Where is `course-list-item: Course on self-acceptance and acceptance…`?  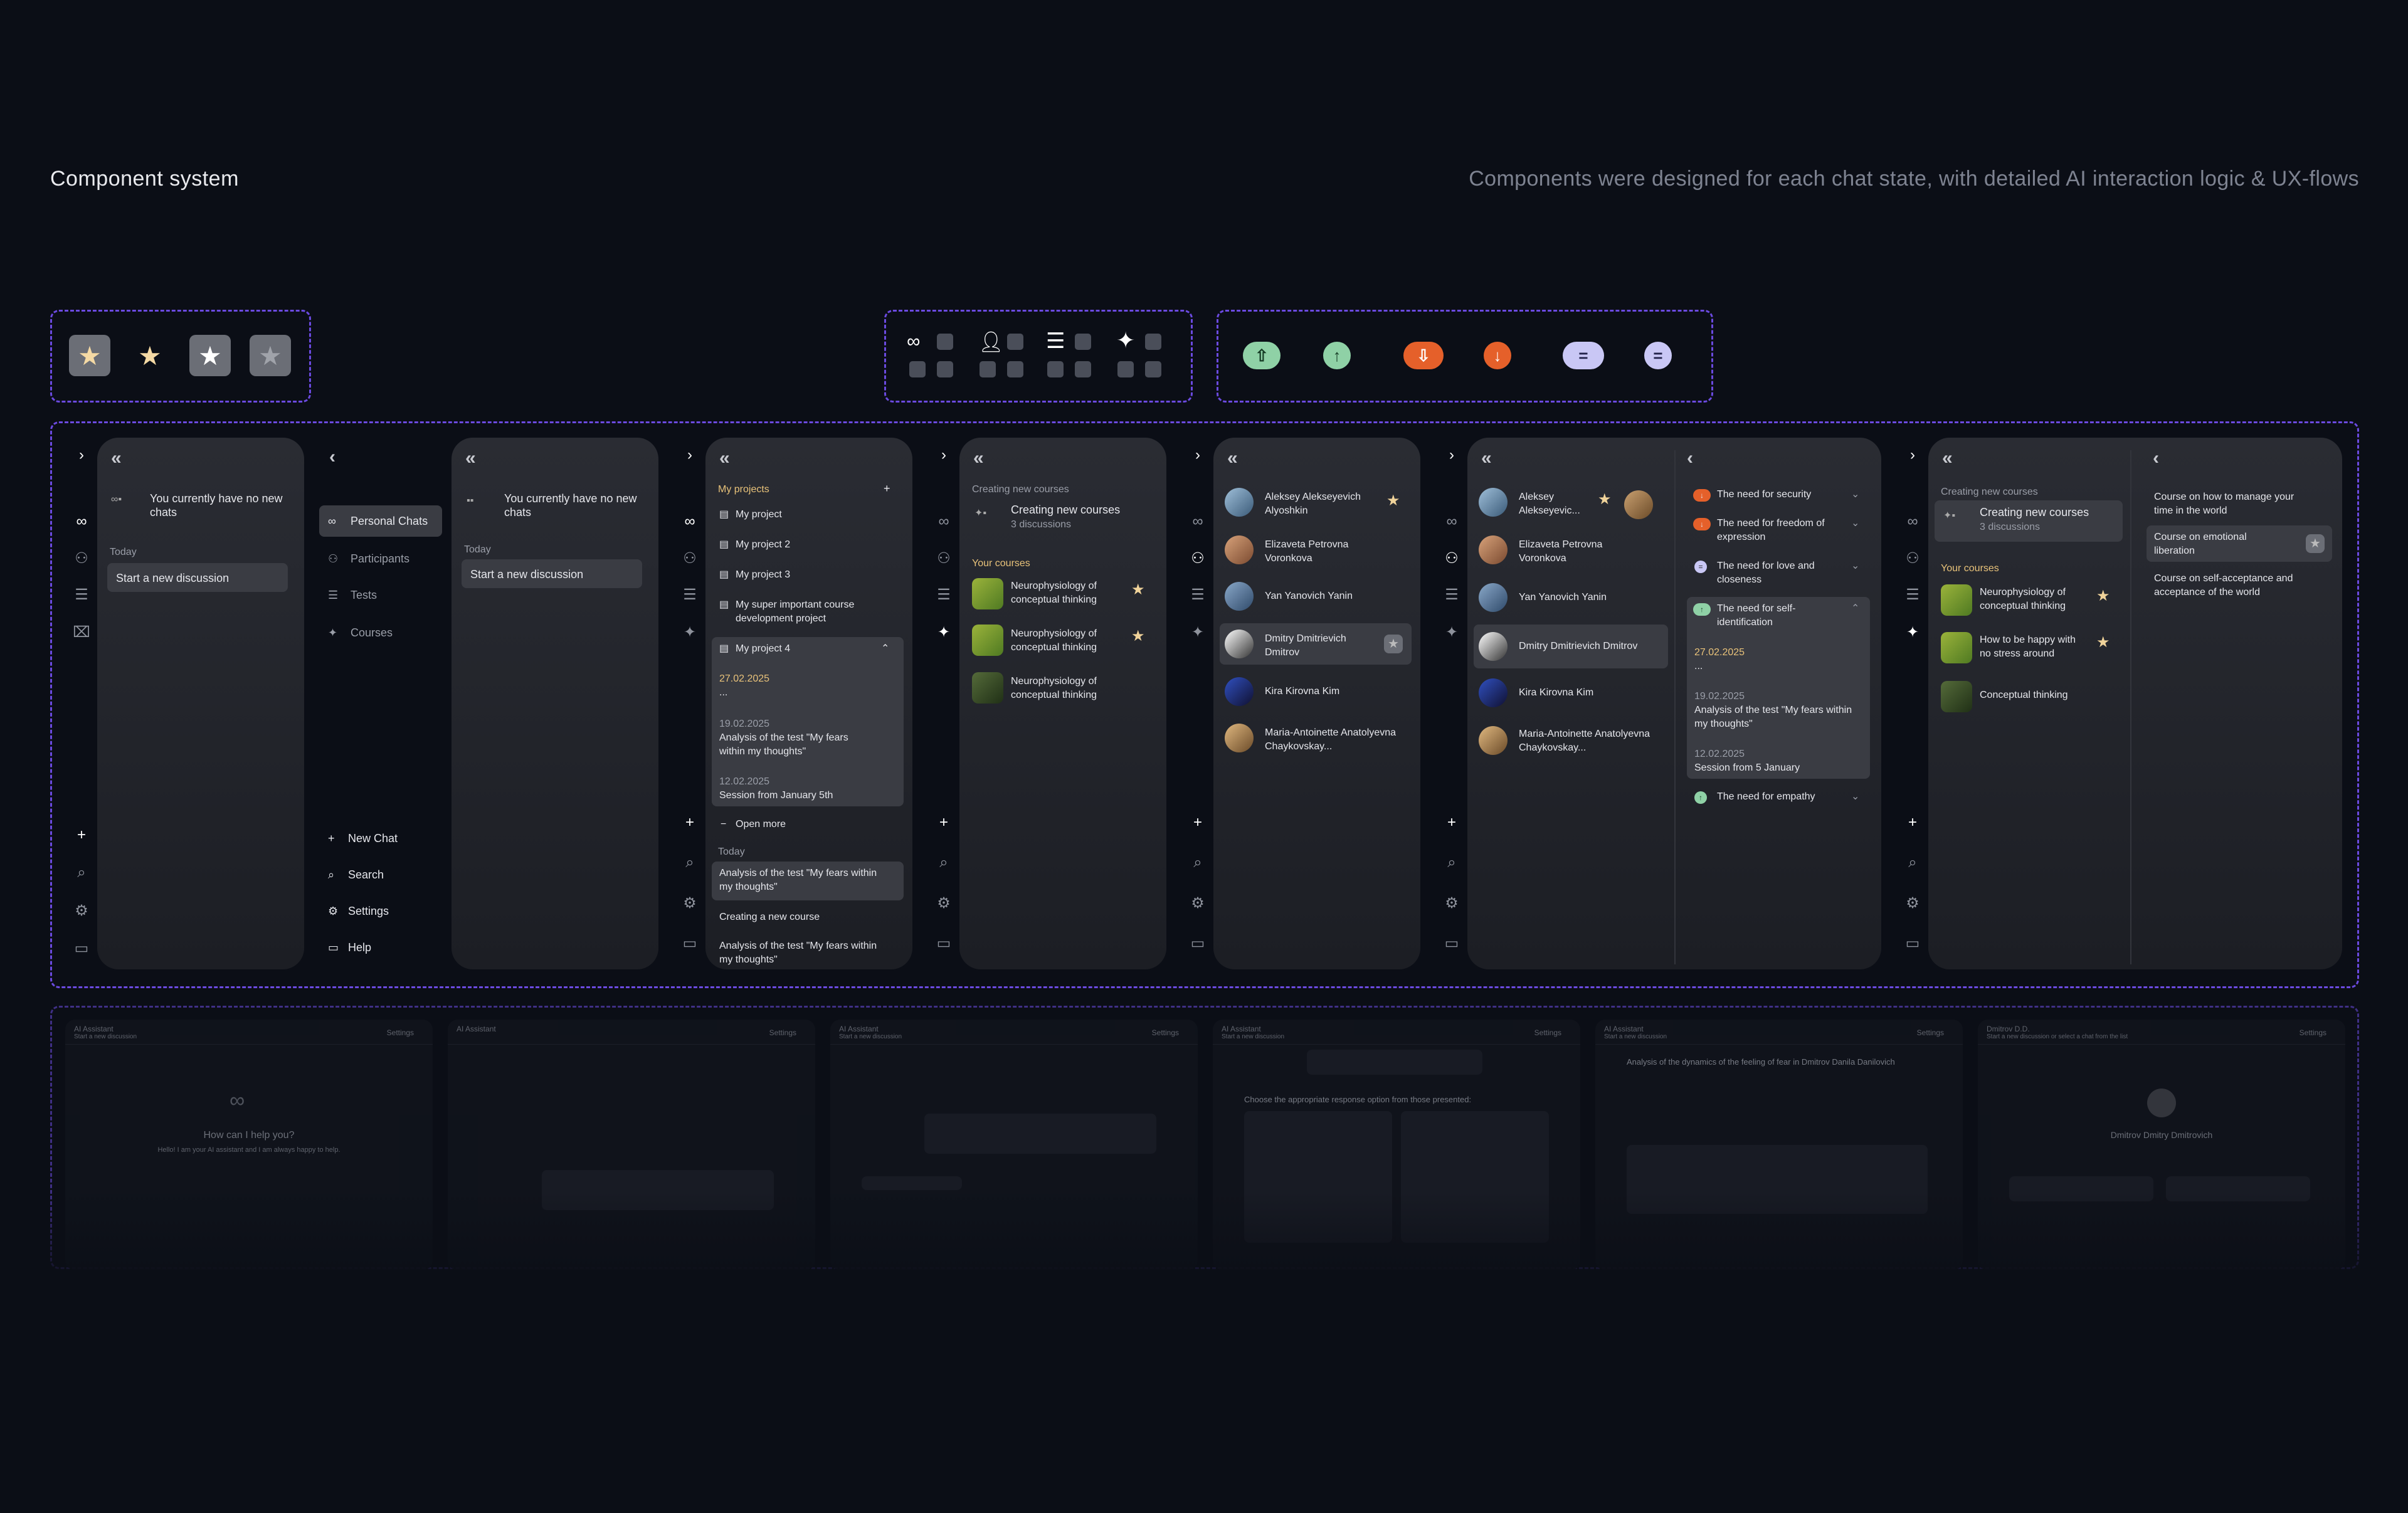 course-list-item: Course on self-acceptance and acceptance… is located at coordinates (2238, 586).